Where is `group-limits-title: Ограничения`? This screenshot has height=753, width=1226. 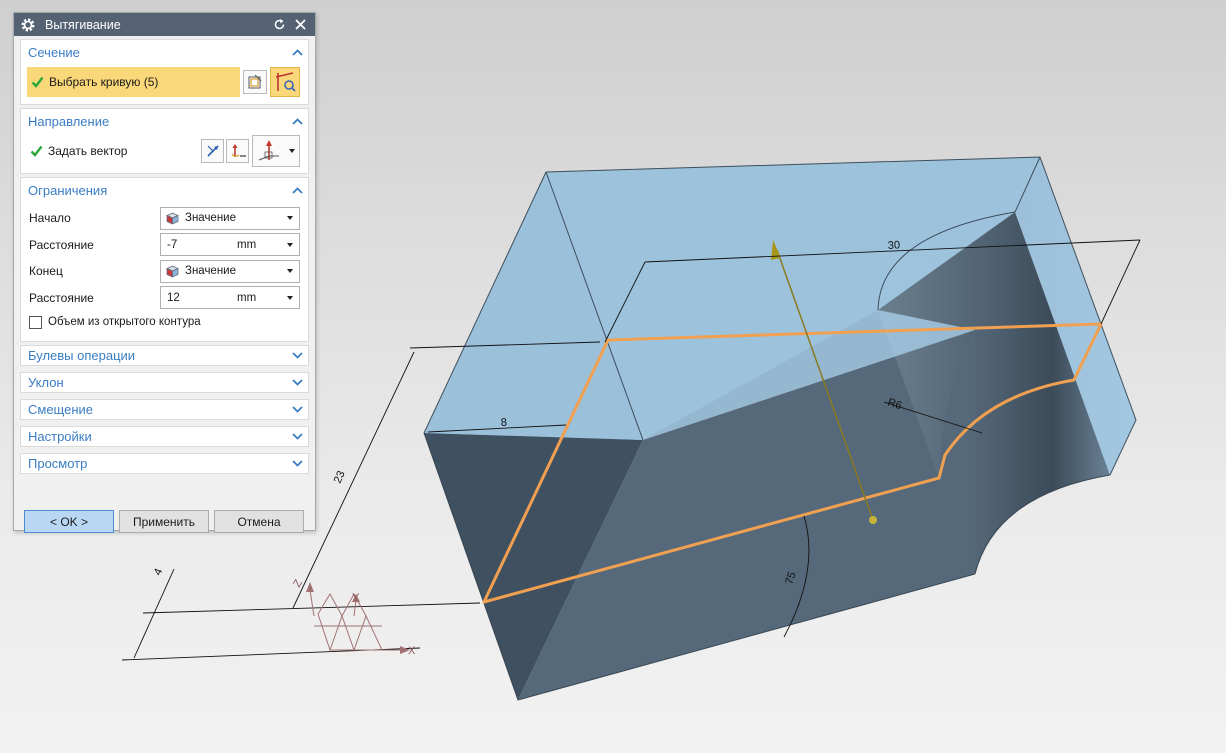 group-limits-title: Ограничения is located at coordinates (68, 190).